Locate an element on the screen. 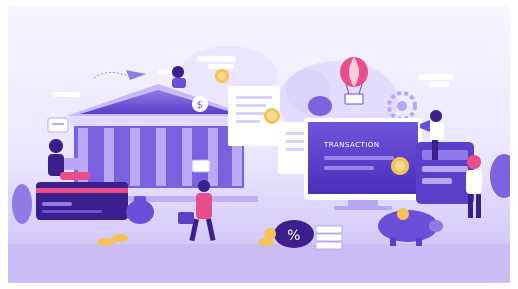 This screenshot has height=289, width=518. screen-label: TRANSACTION is located at coordinates (351, 145).